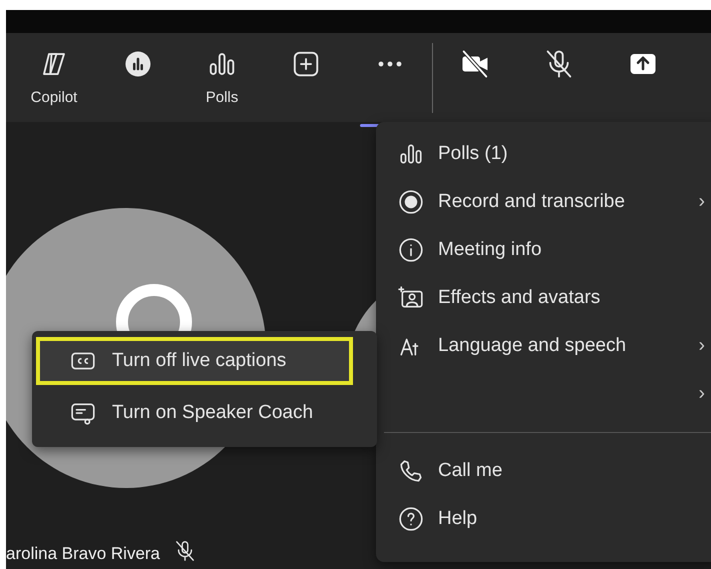  Describe the element at coordinates (138, 63) in the screenshot. I see `chart-circle-icon` at that location.